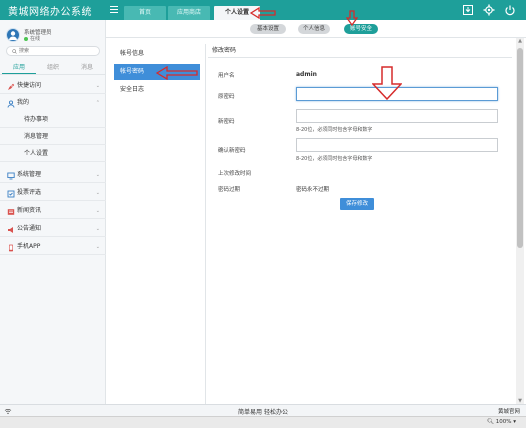  Describe the element at coordinates (520, 41) in the screenshot. I see `scroll-up-icon: ▲` at that location.